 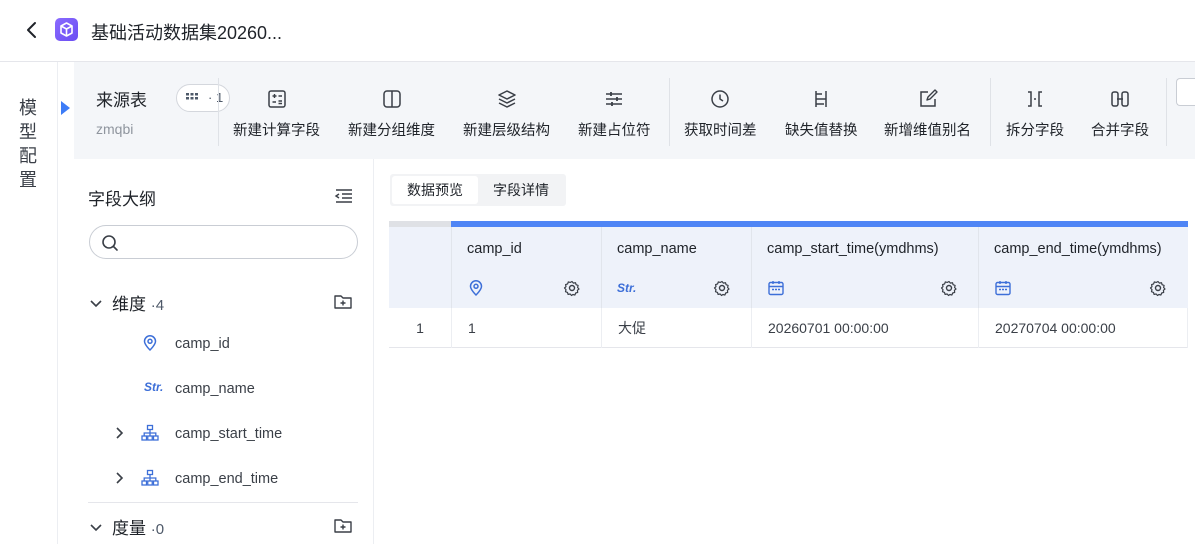 I want to click on group-divider, so click(x=223, y=502).